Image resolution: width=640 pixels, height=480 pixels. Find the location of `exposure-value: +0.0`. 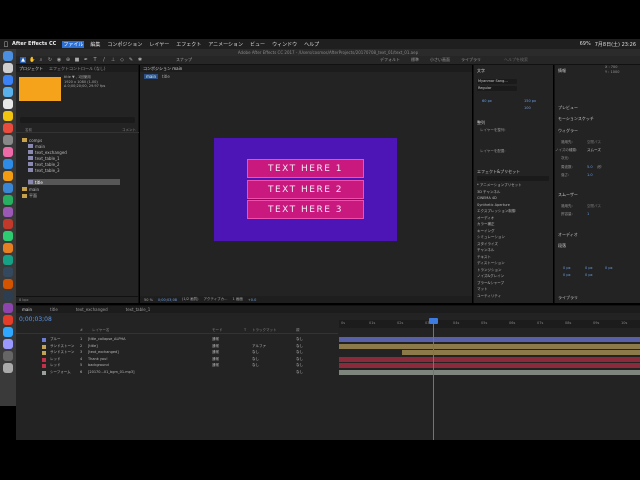

exposure-value: +0.0 is located at coordinates (252, 300).